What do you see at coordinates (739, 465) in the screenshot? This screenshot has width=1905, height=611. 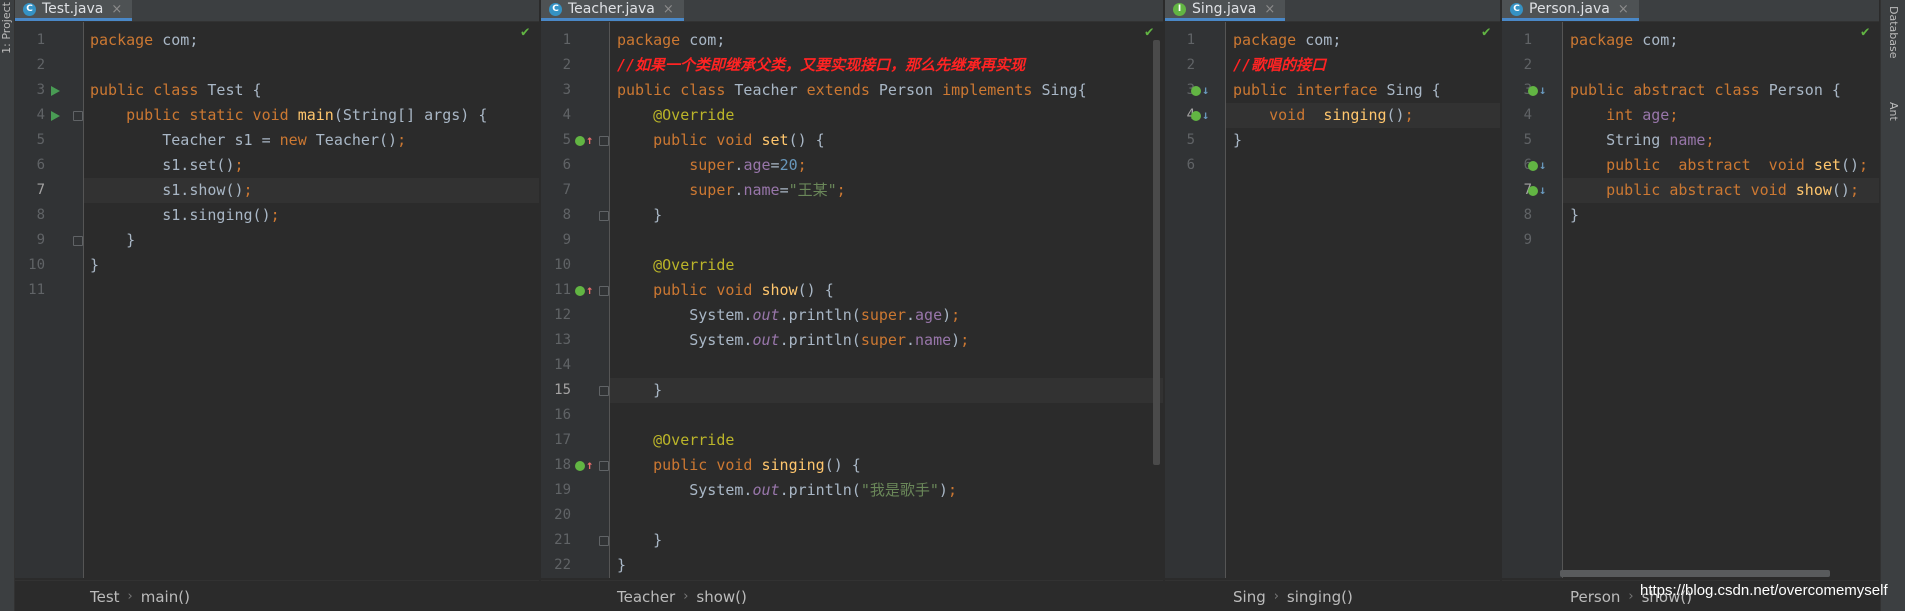 I see `code-line: public void singing() {` at bounding box center [739, 465].